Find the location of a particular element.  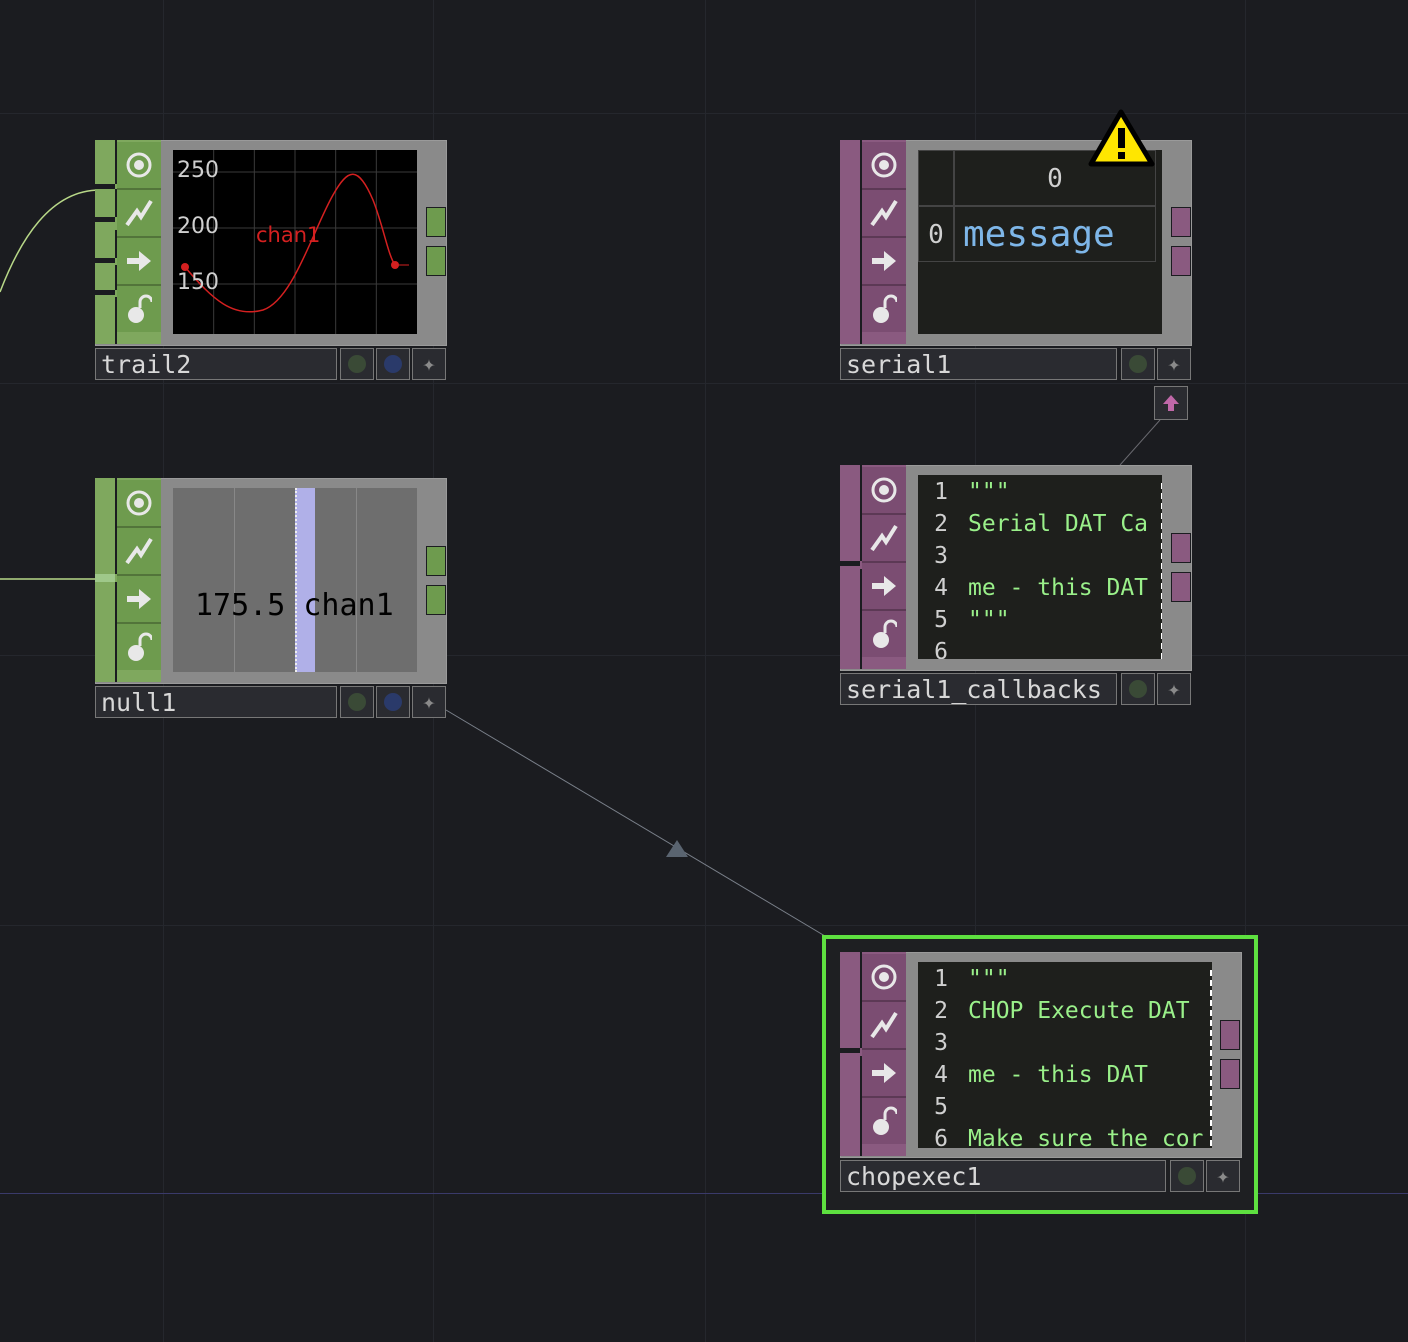

node-serial1: 0 0 message serial1 ✦ is located at coordinates (1016, 280).